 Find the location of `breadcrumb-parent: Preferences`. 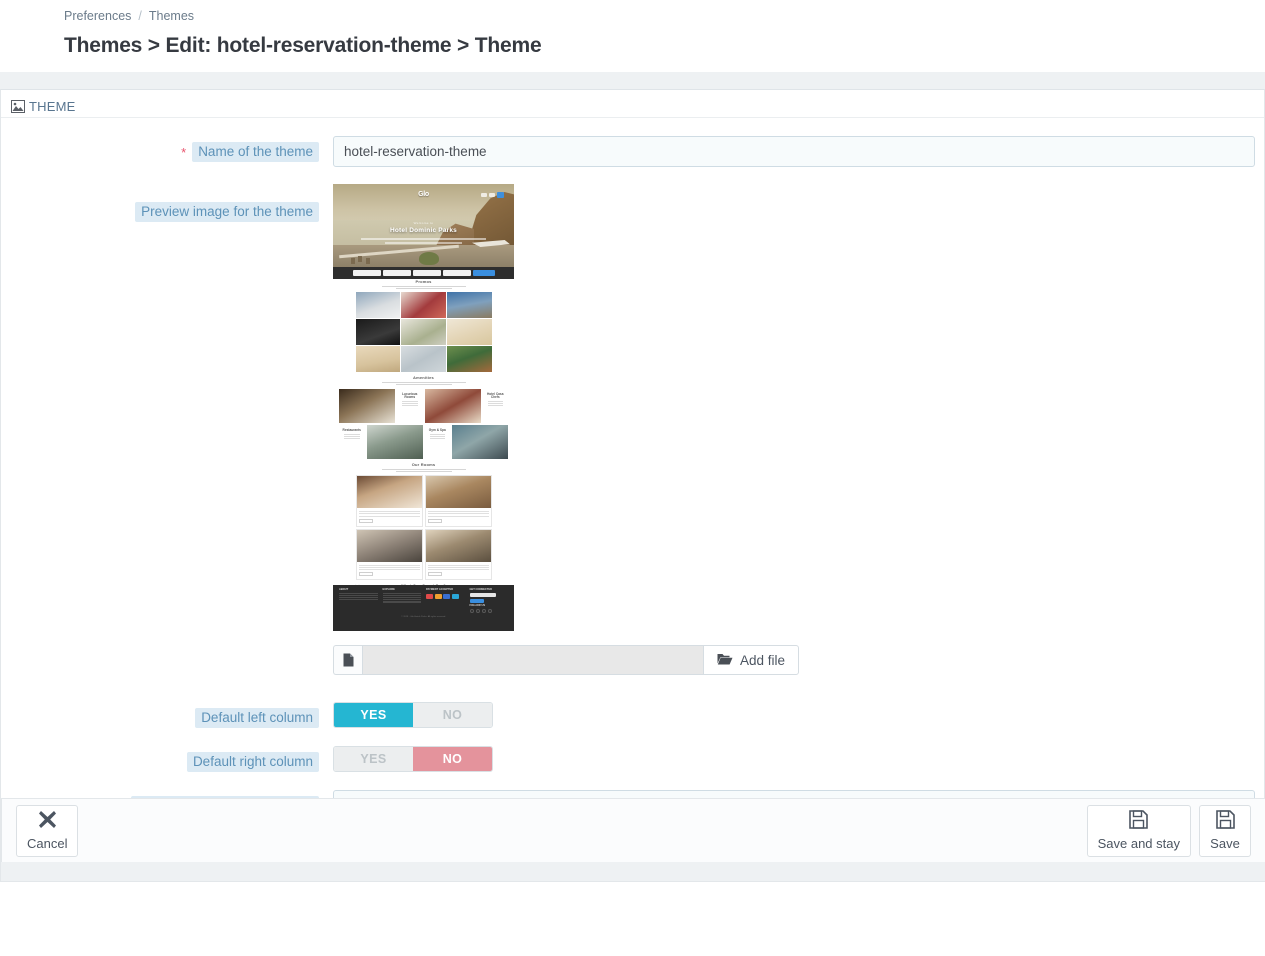

breadcrumb-parent: Preferences is located at coordinates (97, 16).